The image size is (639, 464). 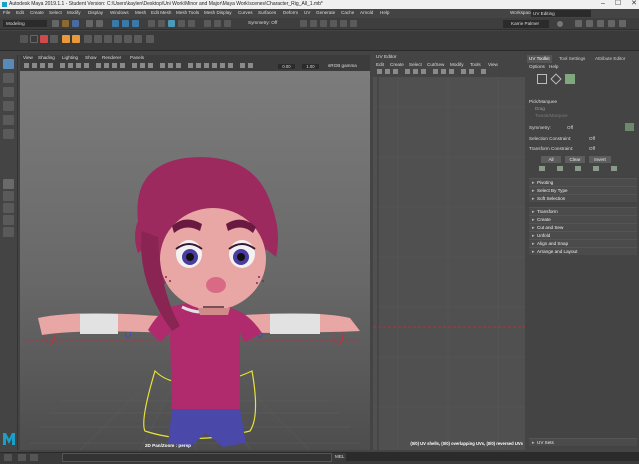 I want to click on tweak-marquee-option: Tweak/Marquee, so click(x=551, y=115).